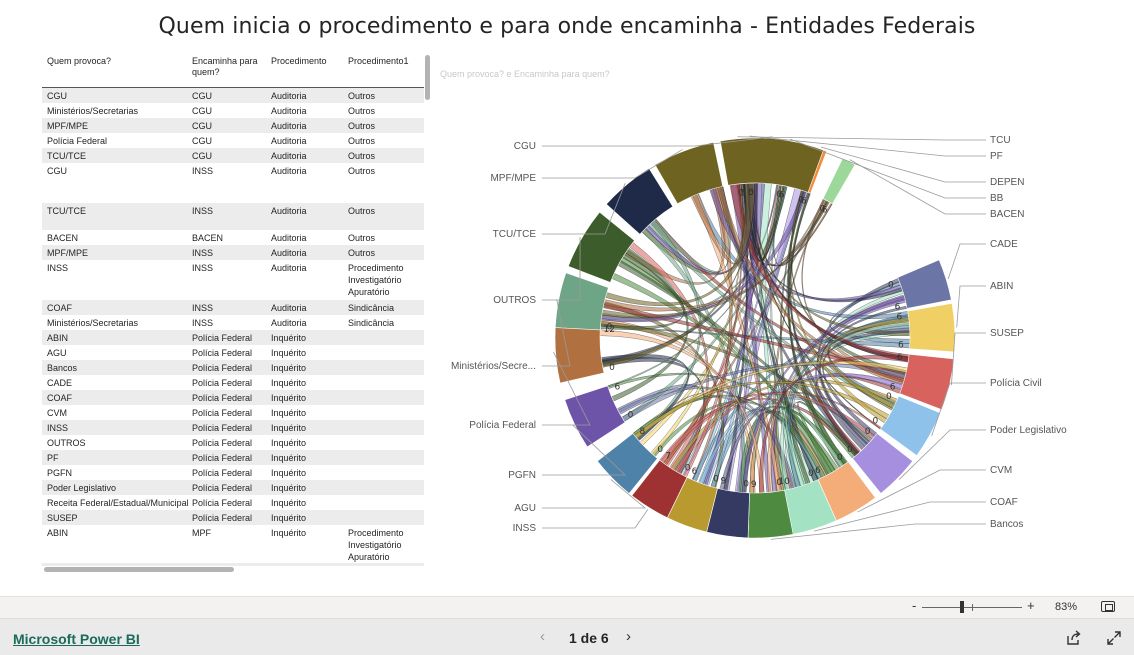 This screenshot has height=655, width=1134. What do you see at coordinates (60, 473) in the screenshot?
I see `table-cell: PGFN` at bounding box center [60, 473].